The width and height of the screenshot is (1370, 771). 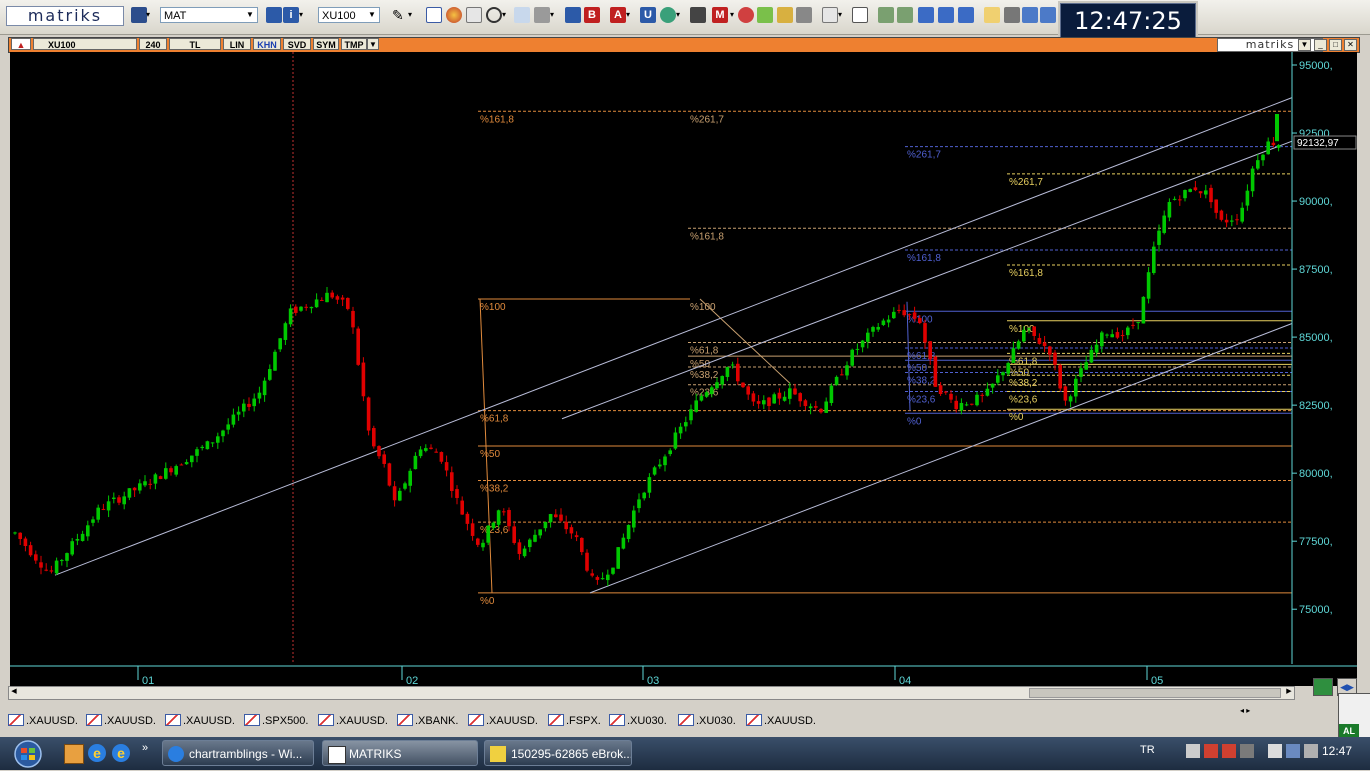 I want to click on window-icon, so click(x=274, y=15).